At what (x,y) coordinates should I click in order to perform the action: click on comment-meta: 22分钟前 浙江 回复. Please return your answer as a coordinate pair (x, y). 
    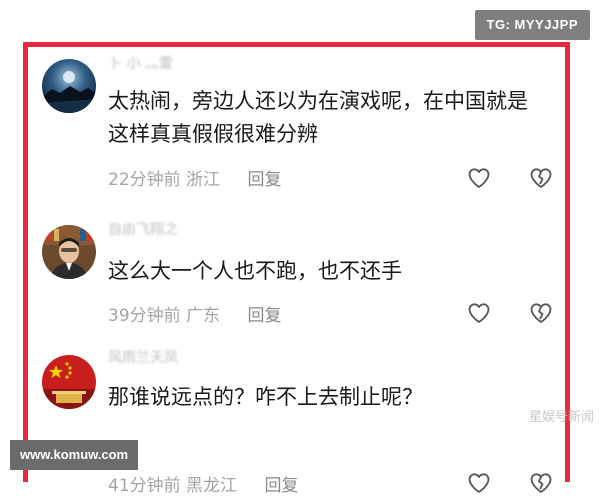
    Looking at the image, I should click on (194, 177).